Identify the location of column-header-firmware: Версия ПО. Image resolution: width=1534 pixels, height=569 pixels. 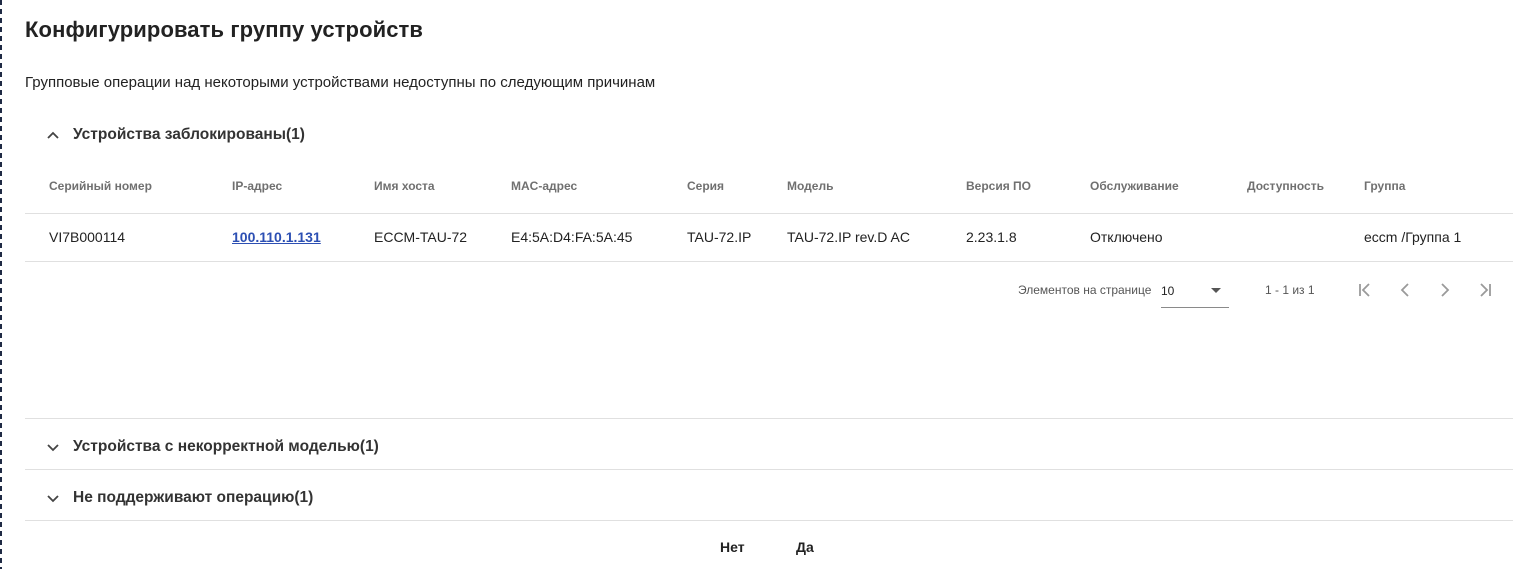
(998, 186).